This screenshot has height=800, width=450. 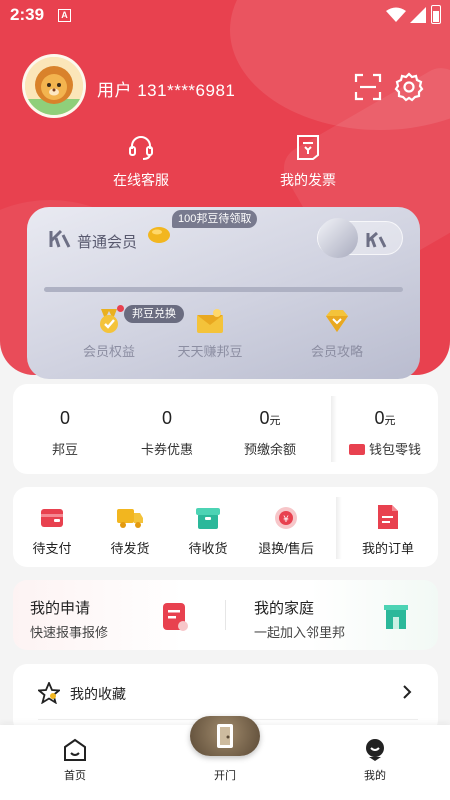 What do you see at coordinates (409, 87) in the screenshot?
I see `gear-icon` at bounding box center [409, 87].